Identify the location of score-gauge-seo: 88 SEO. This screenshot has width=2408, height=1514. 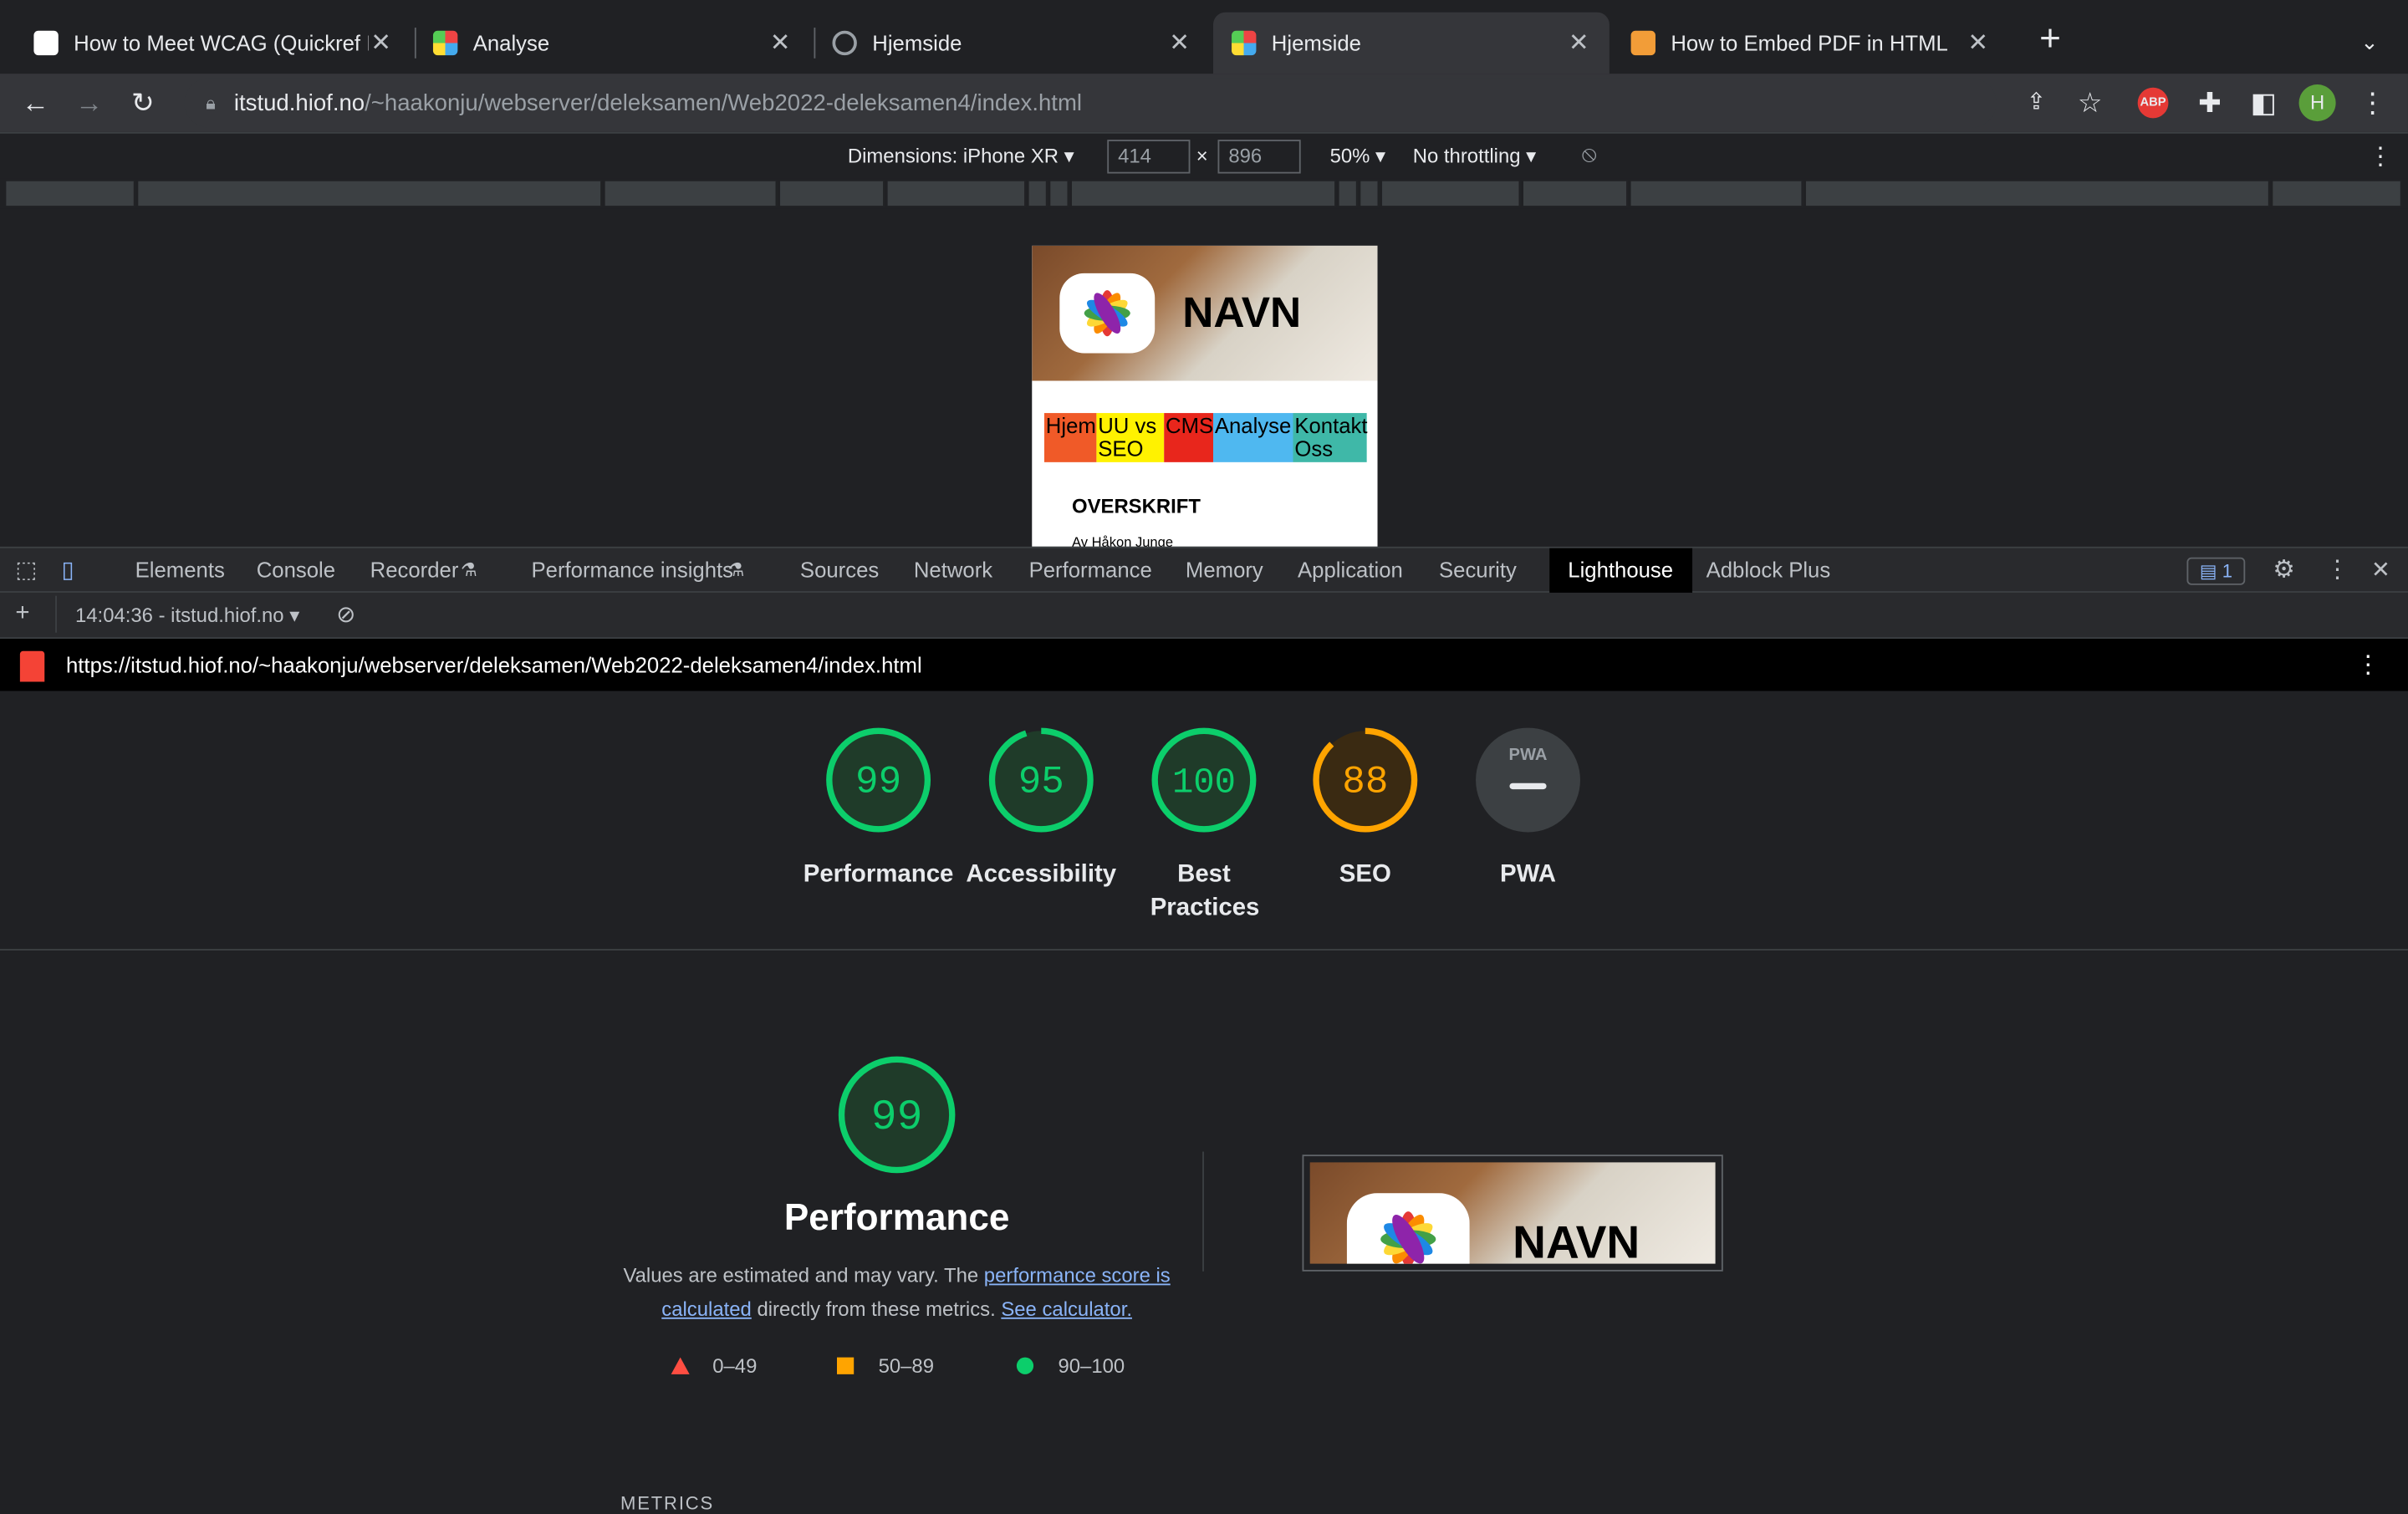
(1365, 808).